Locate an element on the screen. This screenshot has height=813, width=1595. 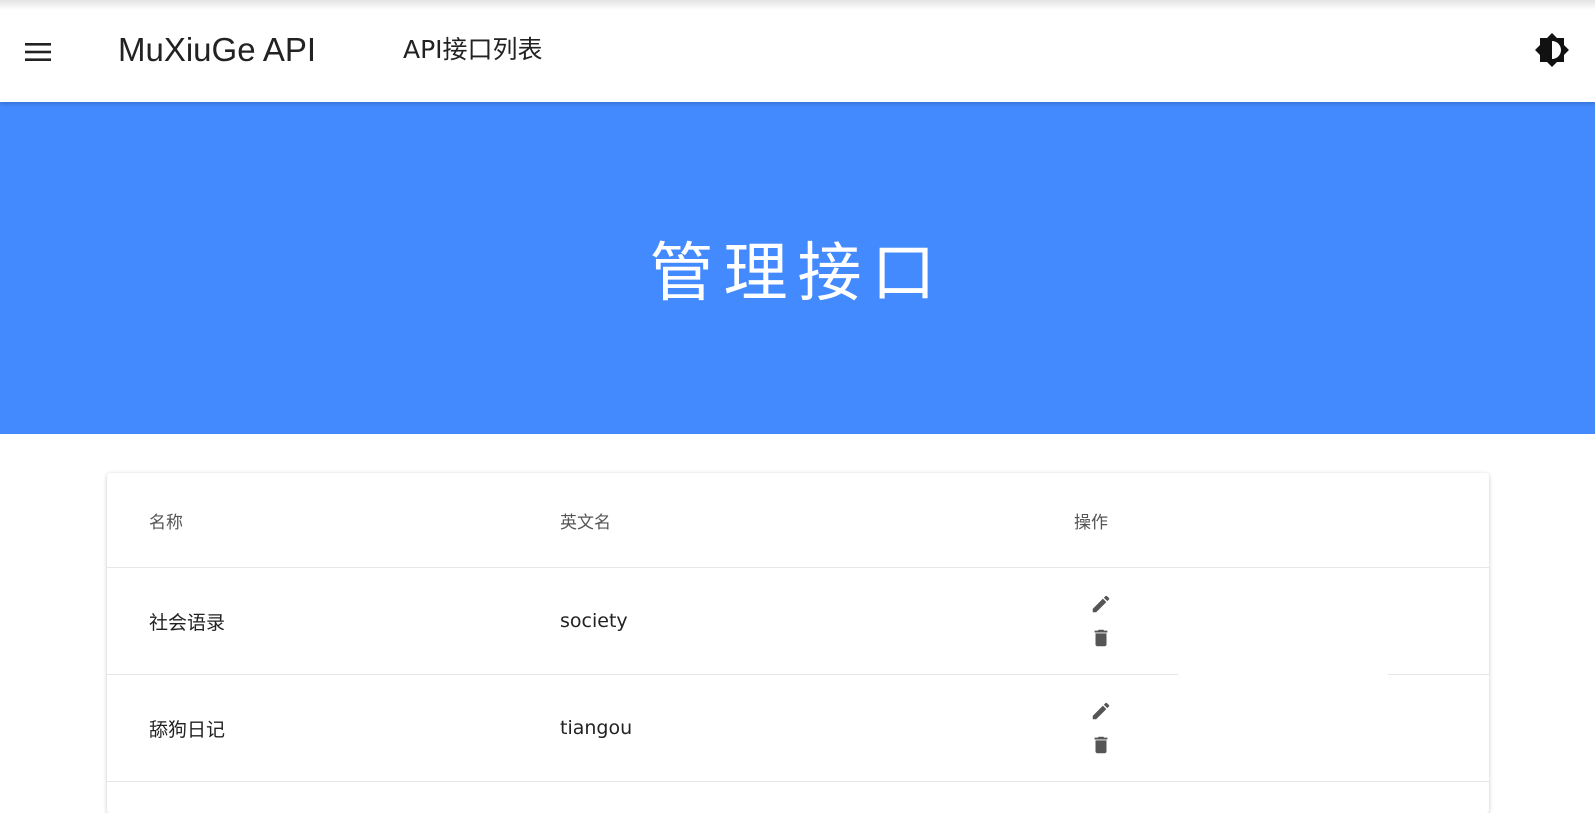
row-english-name: tiangou is located at coordinates (596, 728).